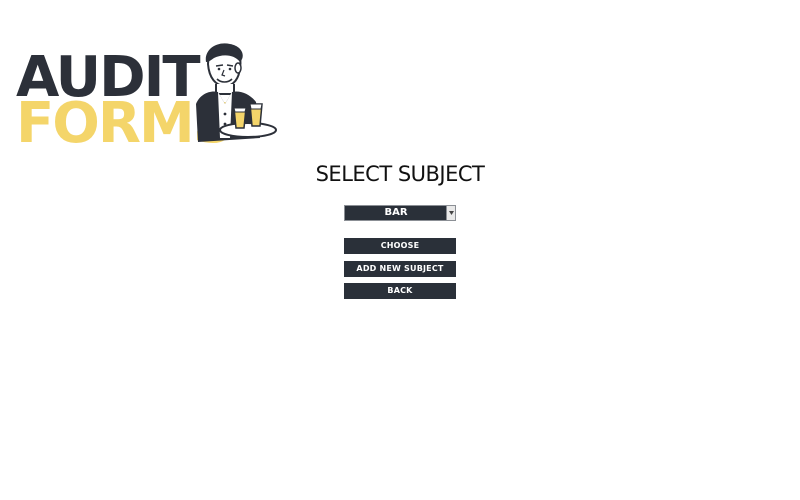 The height and width of the screenshot is (500, 800). What do you see at coordinates (145, 97) in the screenshot?
I see `audit-forms-logo: AUDIT FORMS` at bounding box center [145, 97].